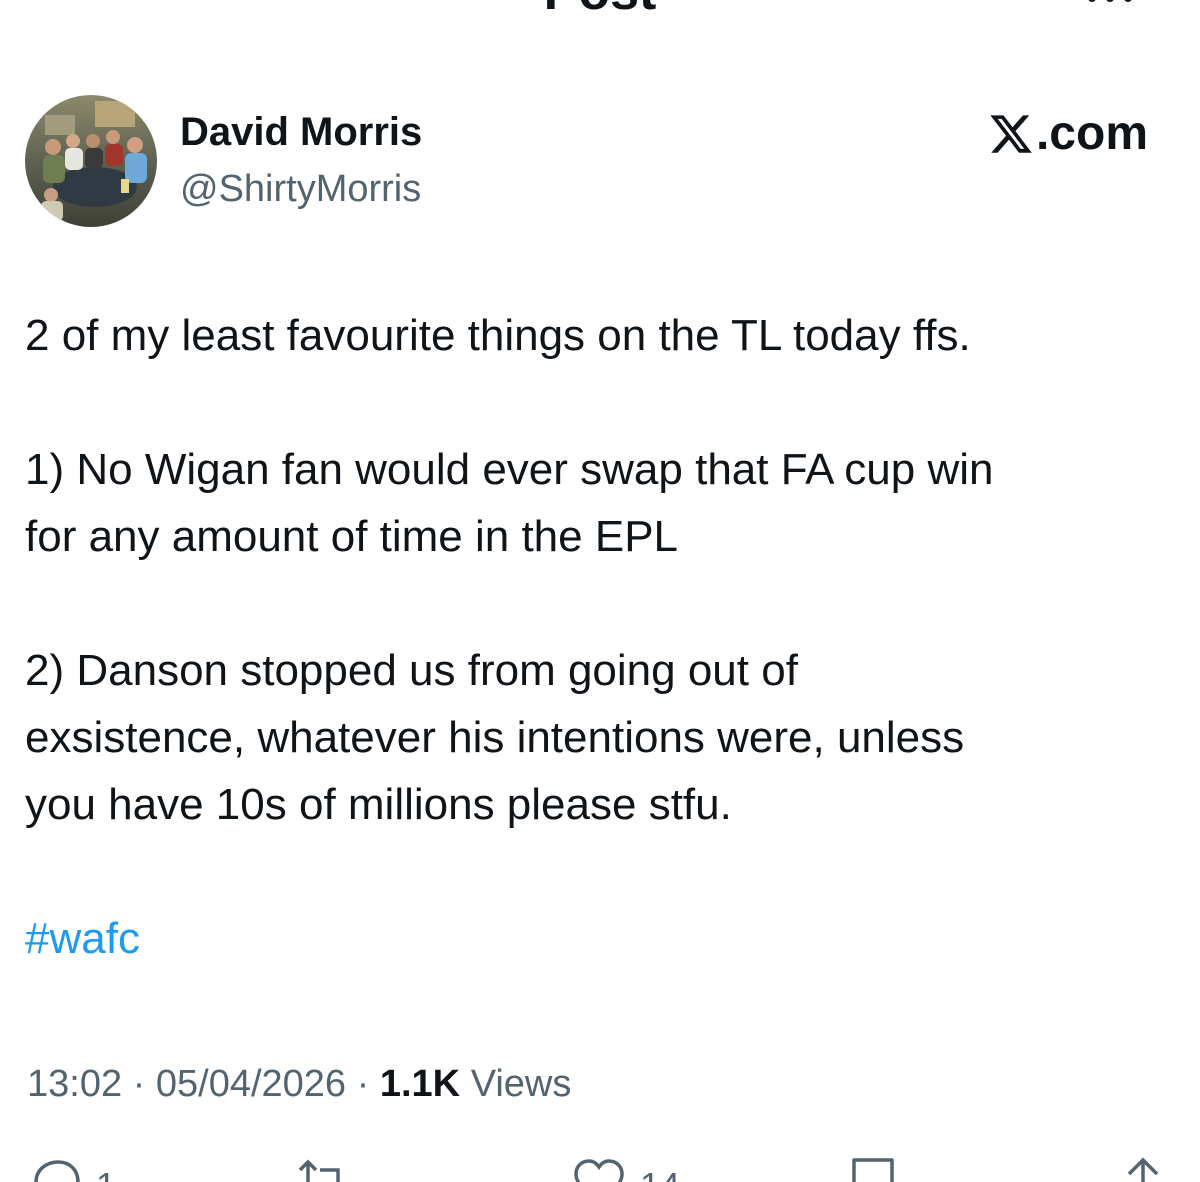 The width and height of the screenshot is (1200, 1182). Describe the element at coordinates (251, 1084) in the screenshot. I see `post-date: 05/04/2026` at that location.